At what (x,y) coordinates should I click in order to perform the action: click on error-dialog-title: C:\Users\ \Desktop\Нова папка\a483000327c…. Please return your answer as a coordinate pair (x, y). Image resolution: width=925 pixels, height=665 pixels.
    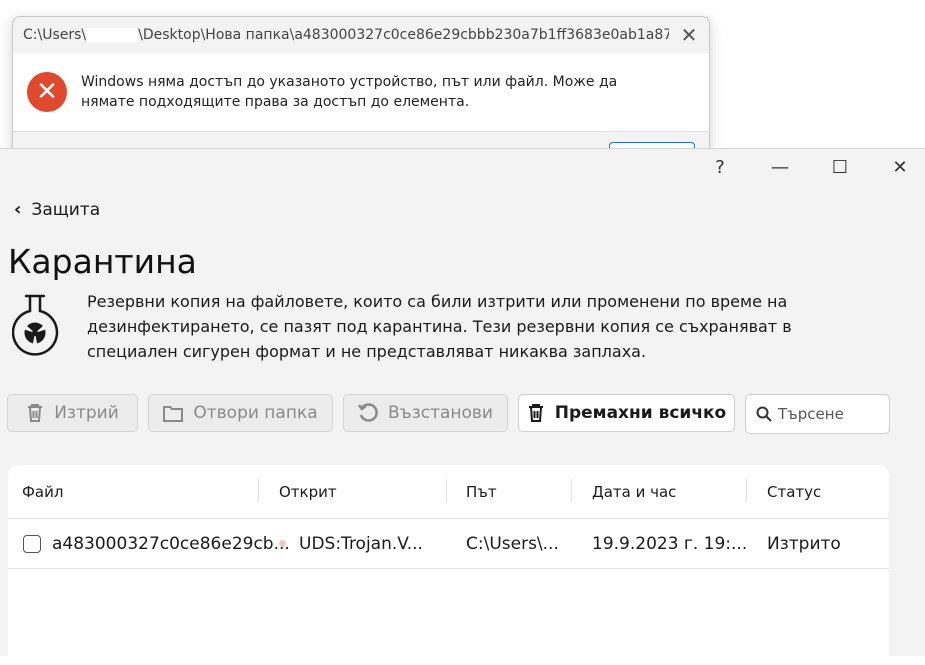
    Looking at the image, I should click on (346, 35).